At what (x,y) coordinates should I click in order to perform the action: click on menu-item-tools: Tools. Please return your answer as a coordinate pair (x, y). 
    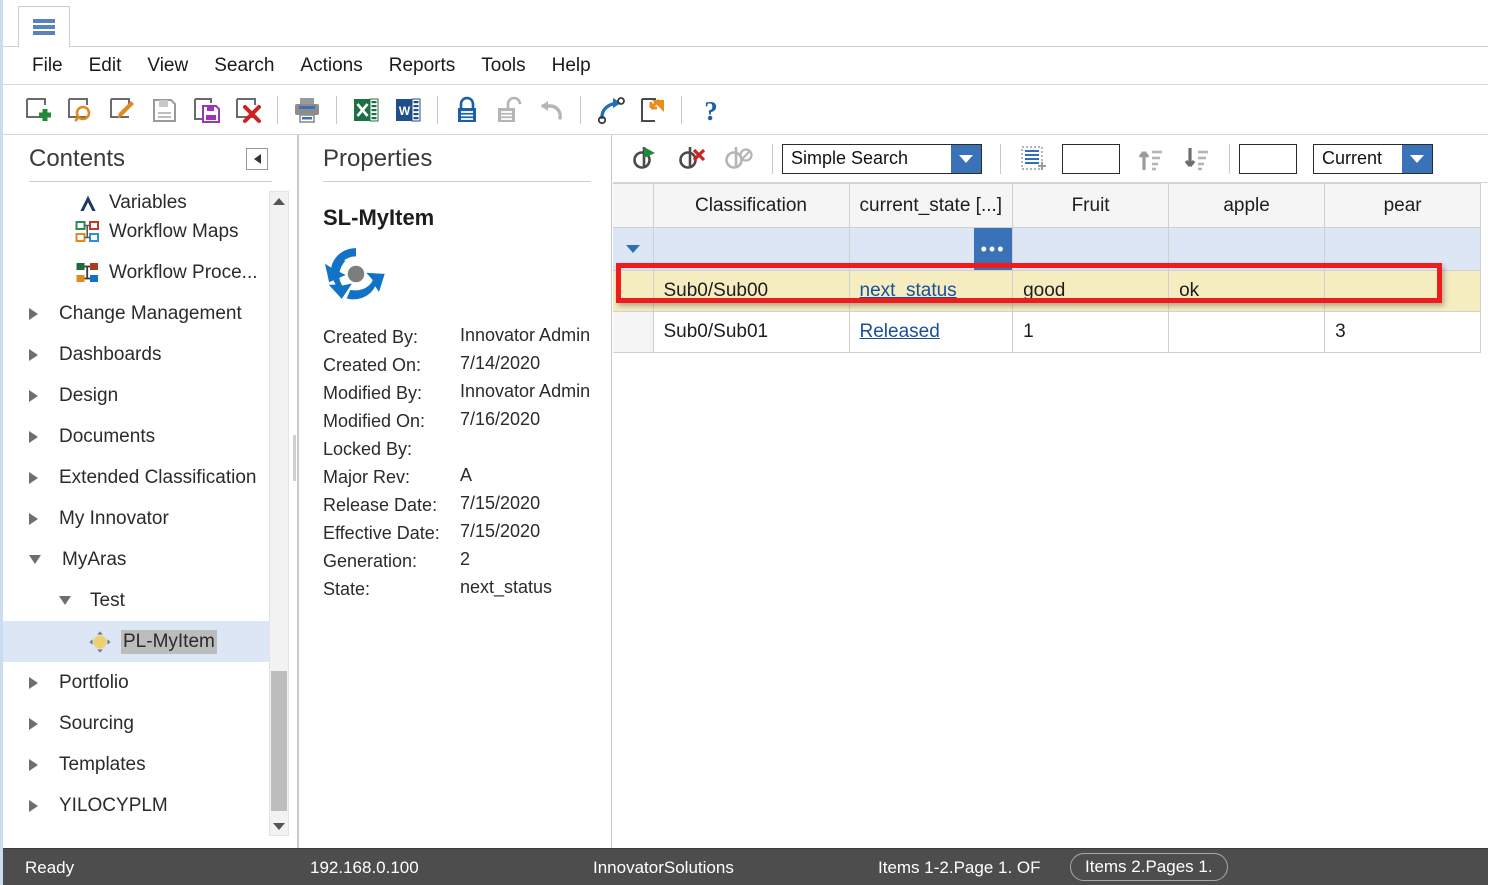
    Looking at the image, I should click on (503, 66).